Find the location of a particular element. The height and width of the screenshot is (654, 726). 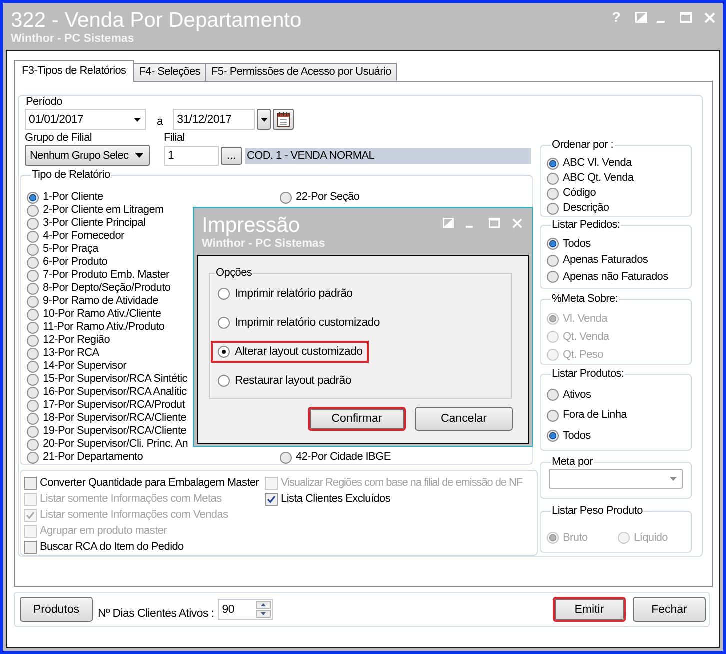

radio-option: Fora de Linha is located at coordinates (587, 416).